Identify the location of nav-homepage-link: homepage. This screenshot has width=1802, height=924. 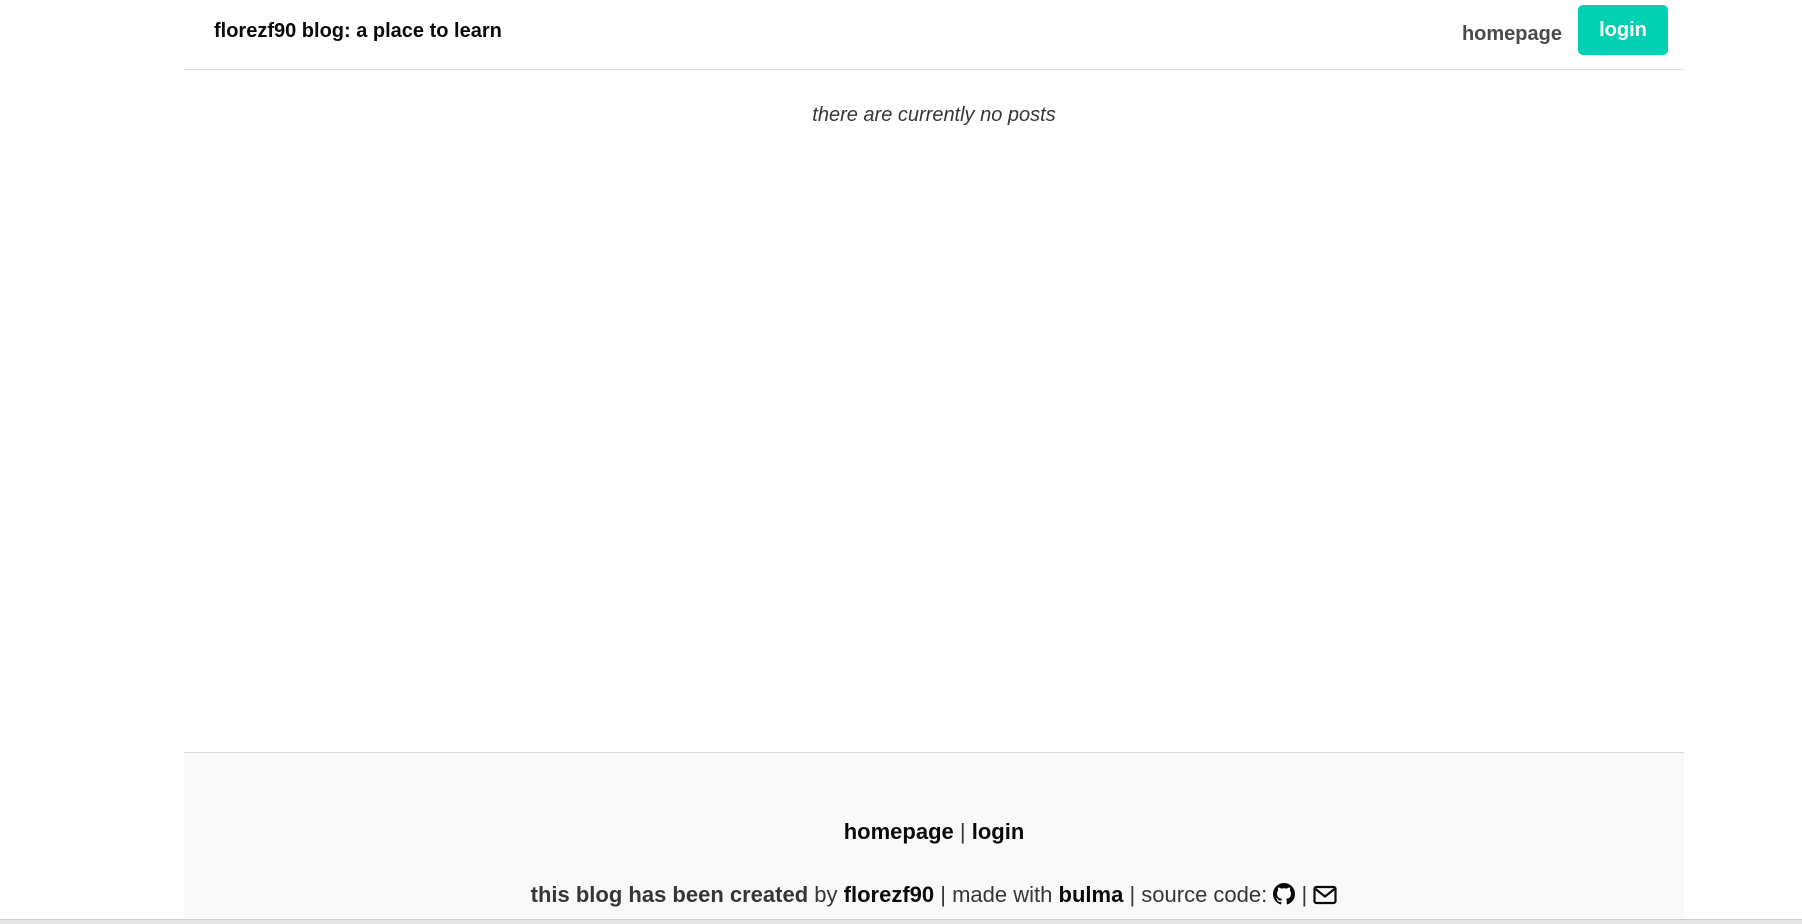
(1512, 34).